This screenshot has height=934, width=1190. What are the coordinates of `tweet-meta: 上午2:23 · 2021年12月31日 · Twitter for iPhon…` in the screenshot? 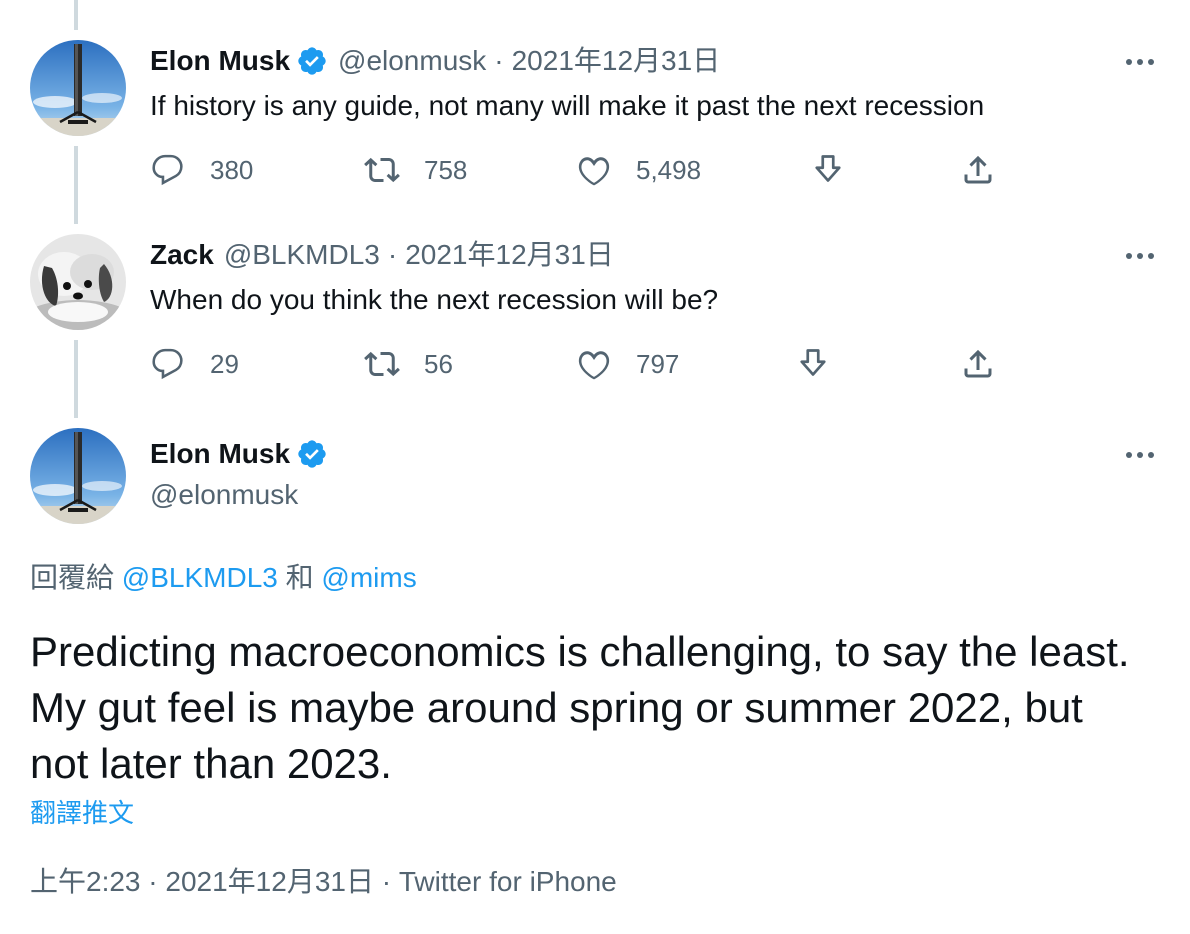 It's located at (323, 882).